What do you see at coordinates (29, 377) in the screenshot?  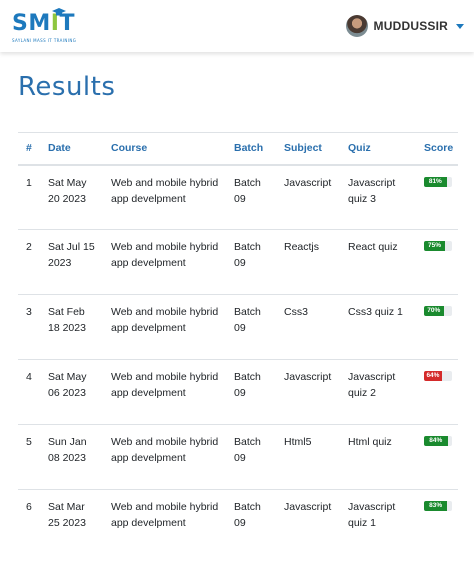 I see `row-number: 4` at bounding box center [29, 377].